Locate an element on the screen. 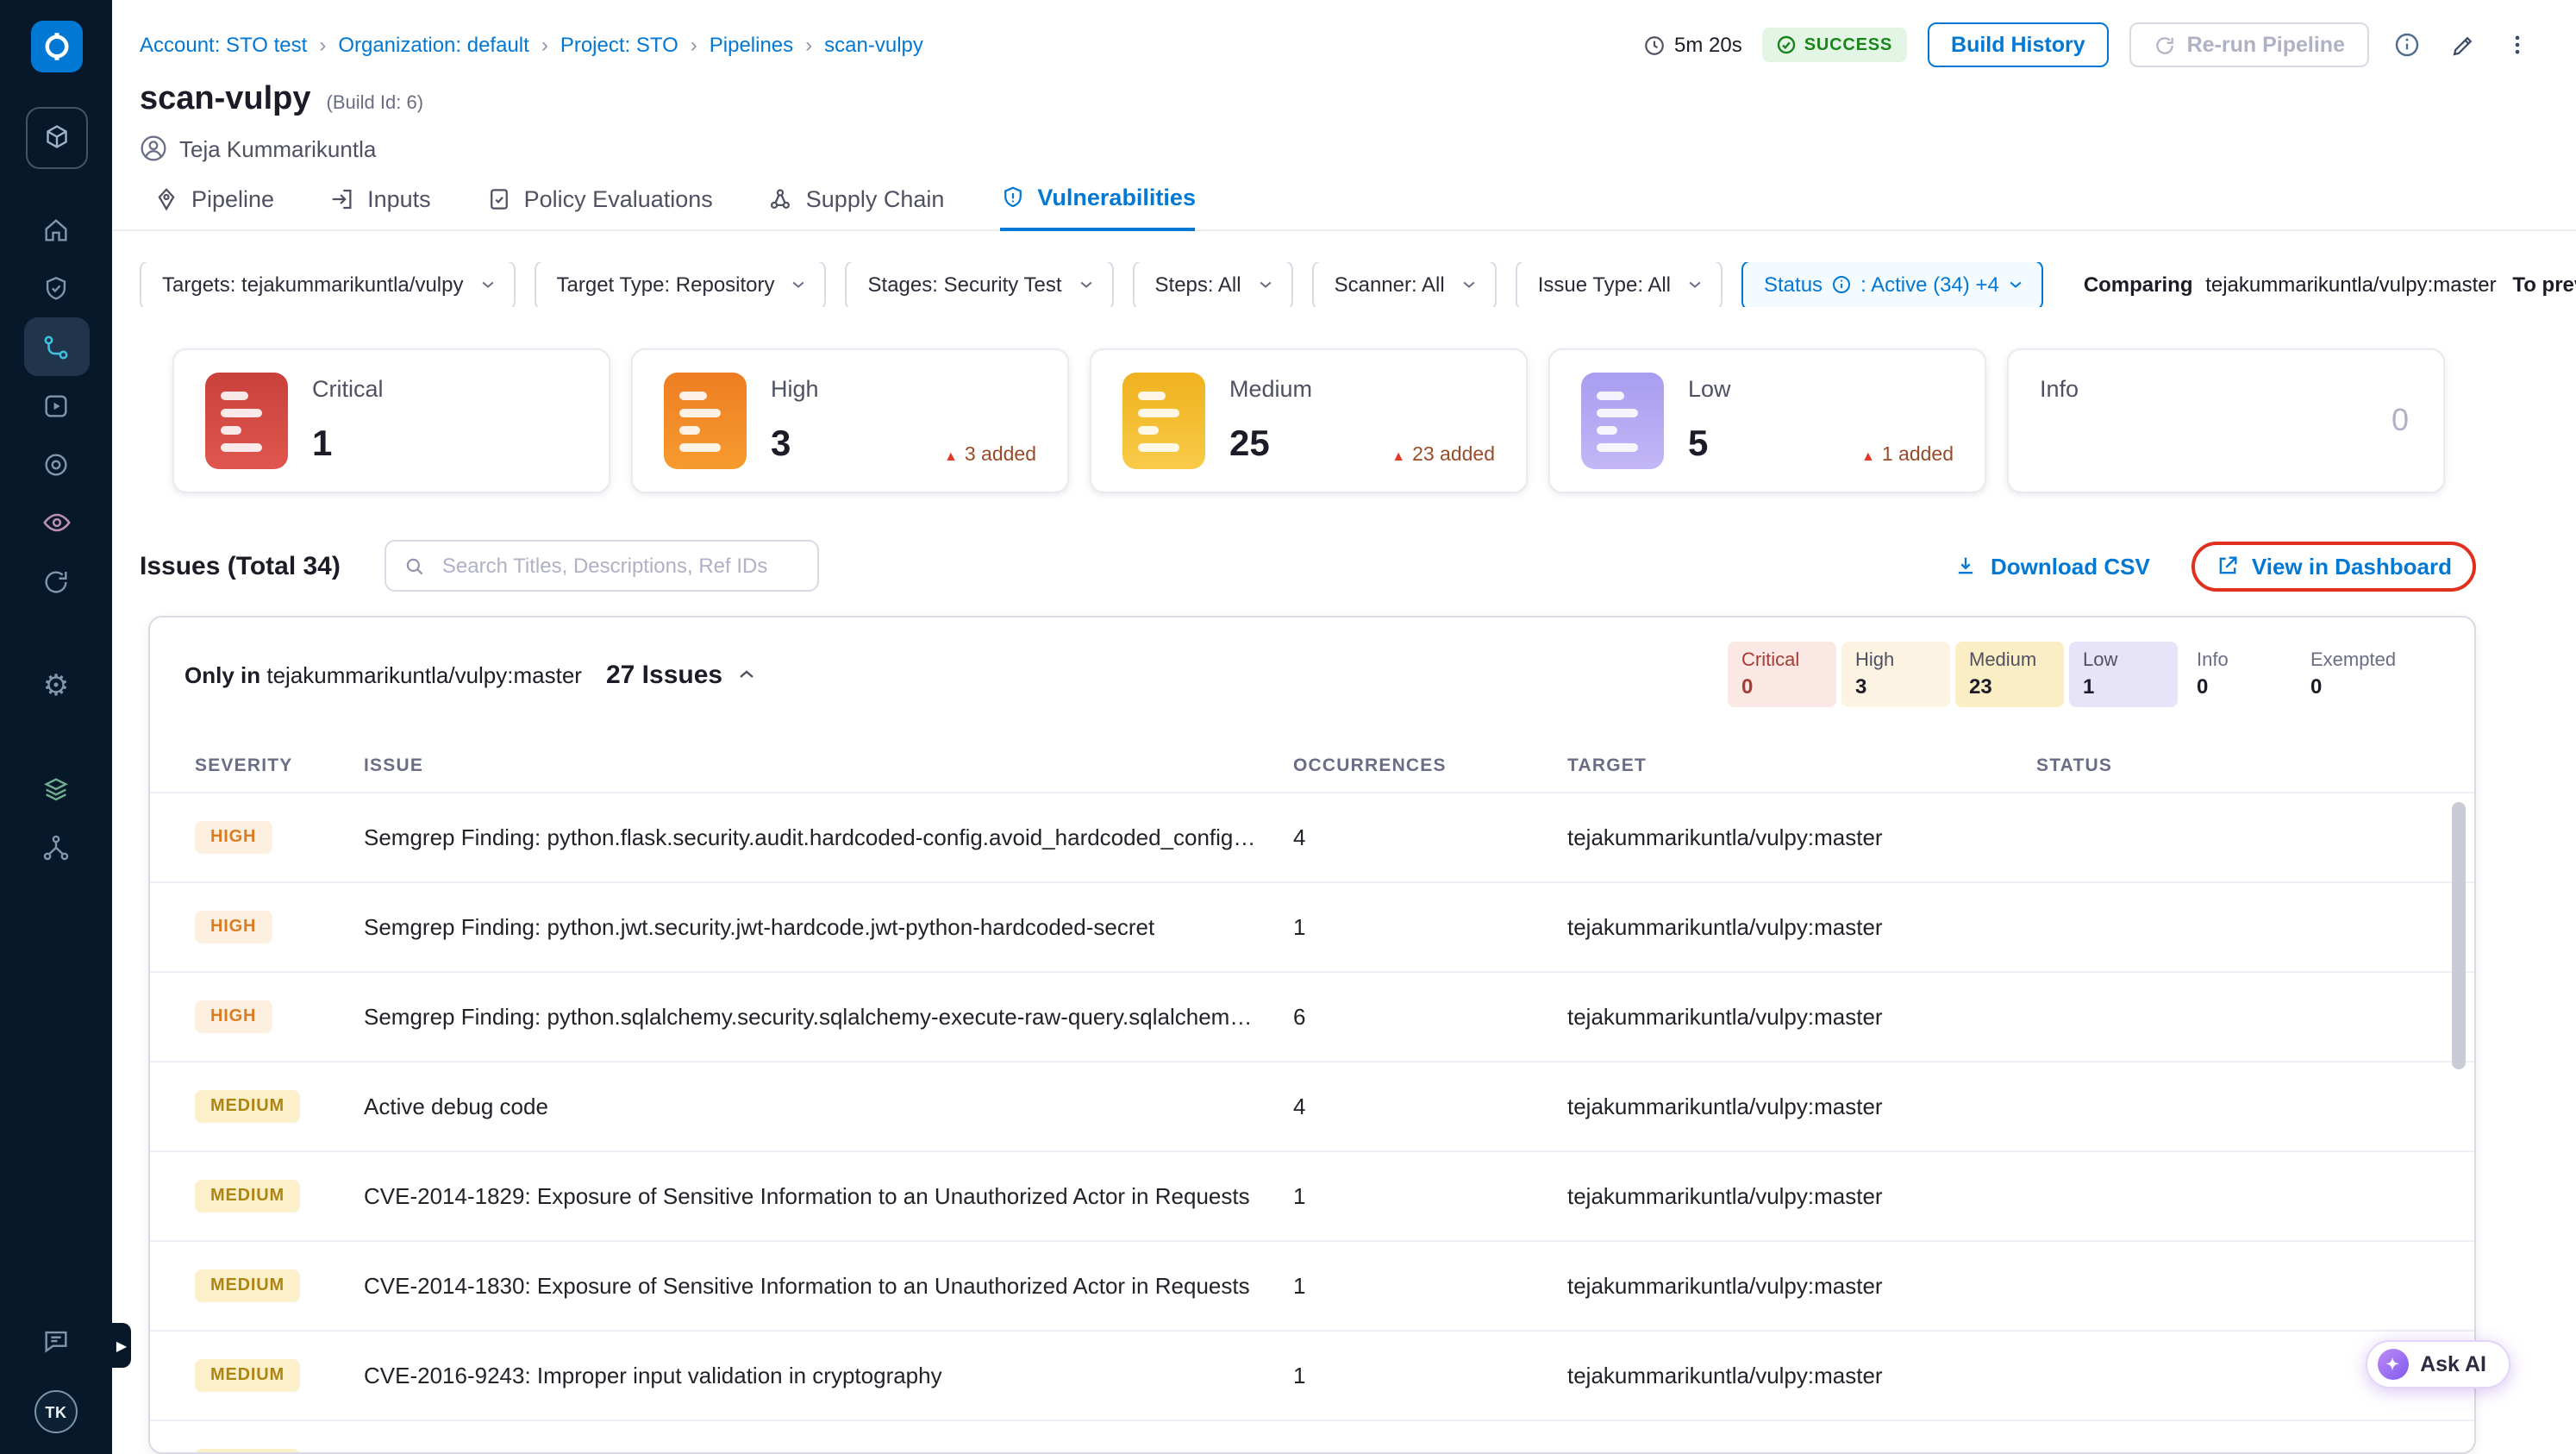  ask-ai-label: Ask AI is located at coordinates (2453, 1364).